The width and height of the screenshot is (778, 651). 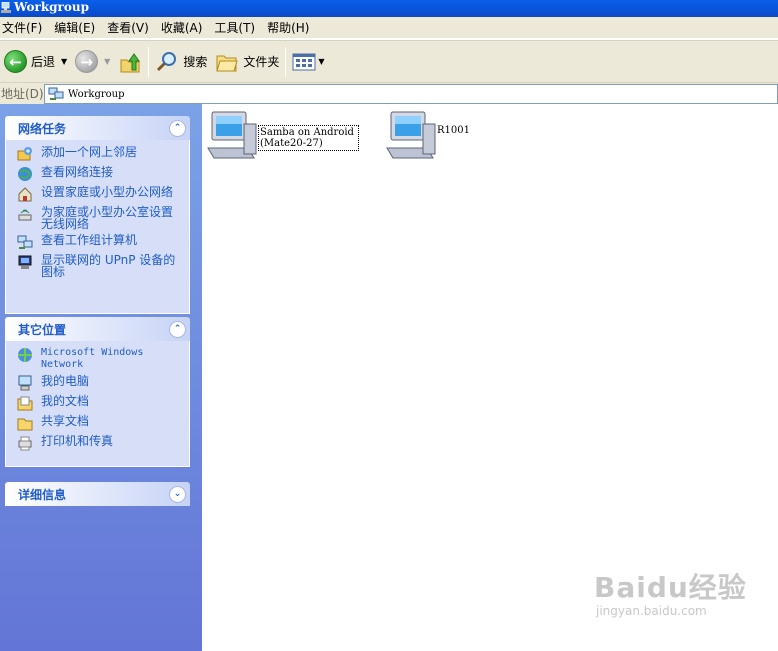 I want to click on printers-faxes-icon, so click(x=25, y=443).